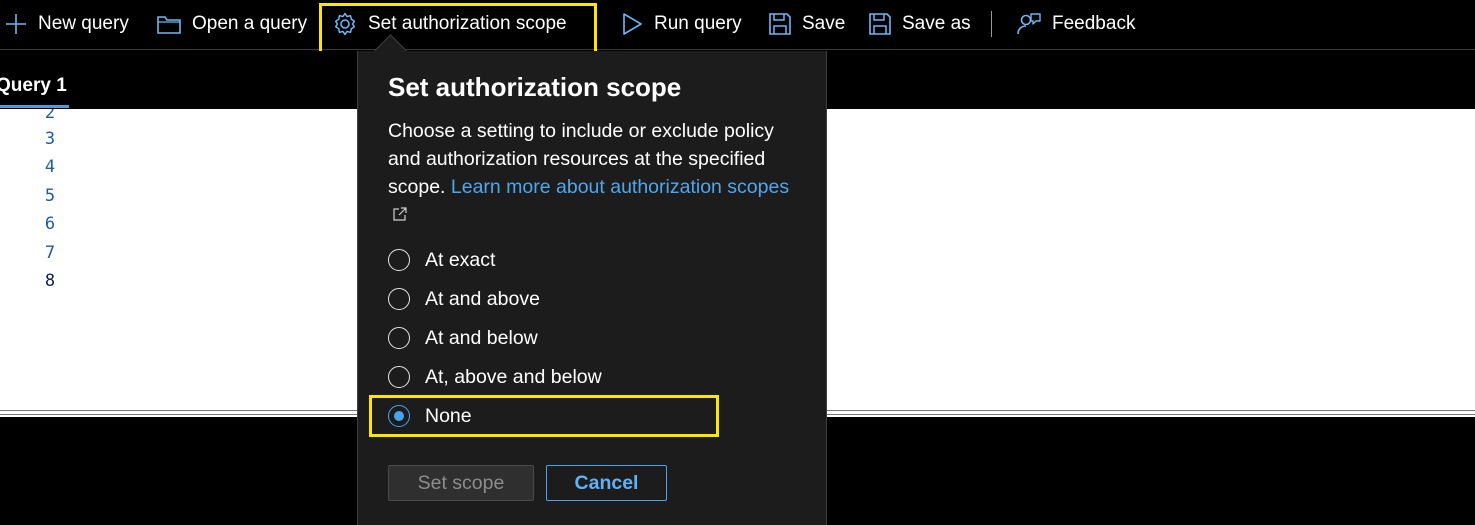 The image size is (1475, 525). Describe the element at coordinates (467, 23) in the screenshot. I see `set-authorization-scope-label: Set authorization scope` at that location.